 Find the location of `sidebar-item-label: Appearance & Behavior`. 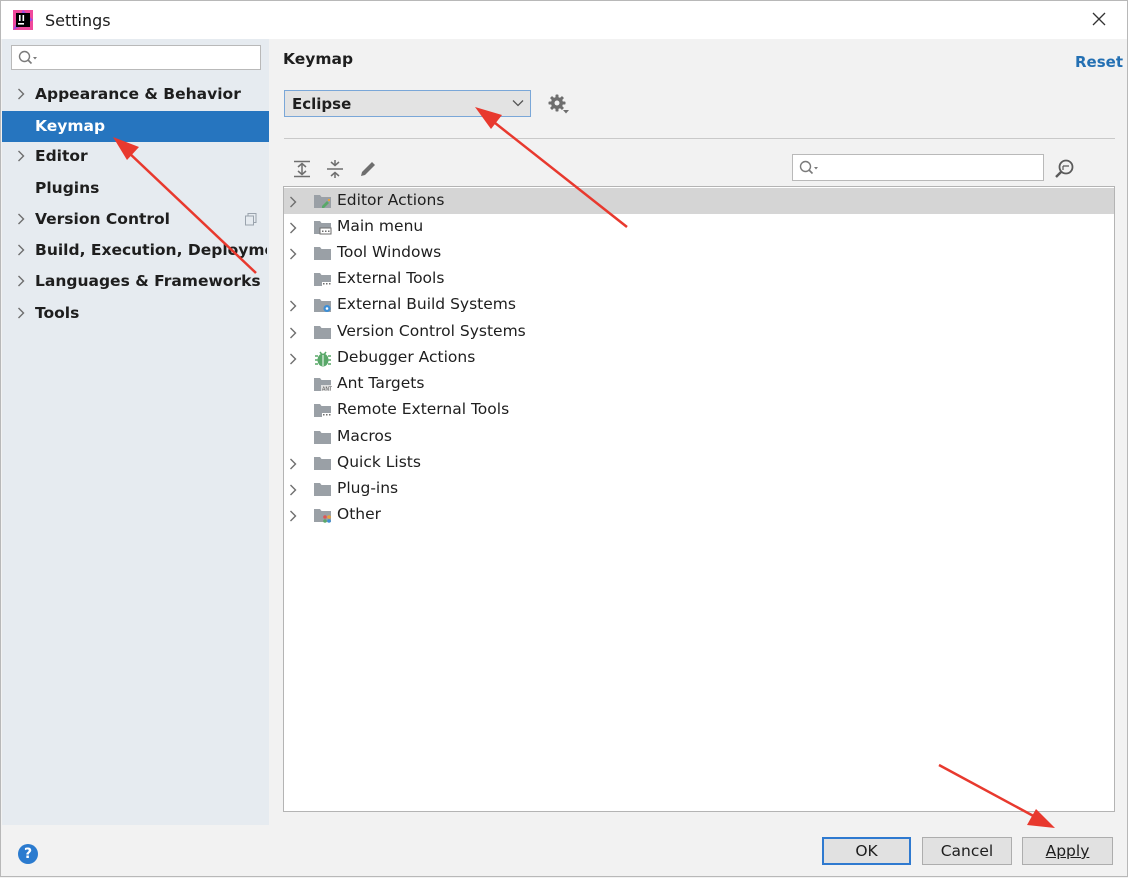

sidebar-item-label: Appearance & Behavior is located at coordinates (138, 94).